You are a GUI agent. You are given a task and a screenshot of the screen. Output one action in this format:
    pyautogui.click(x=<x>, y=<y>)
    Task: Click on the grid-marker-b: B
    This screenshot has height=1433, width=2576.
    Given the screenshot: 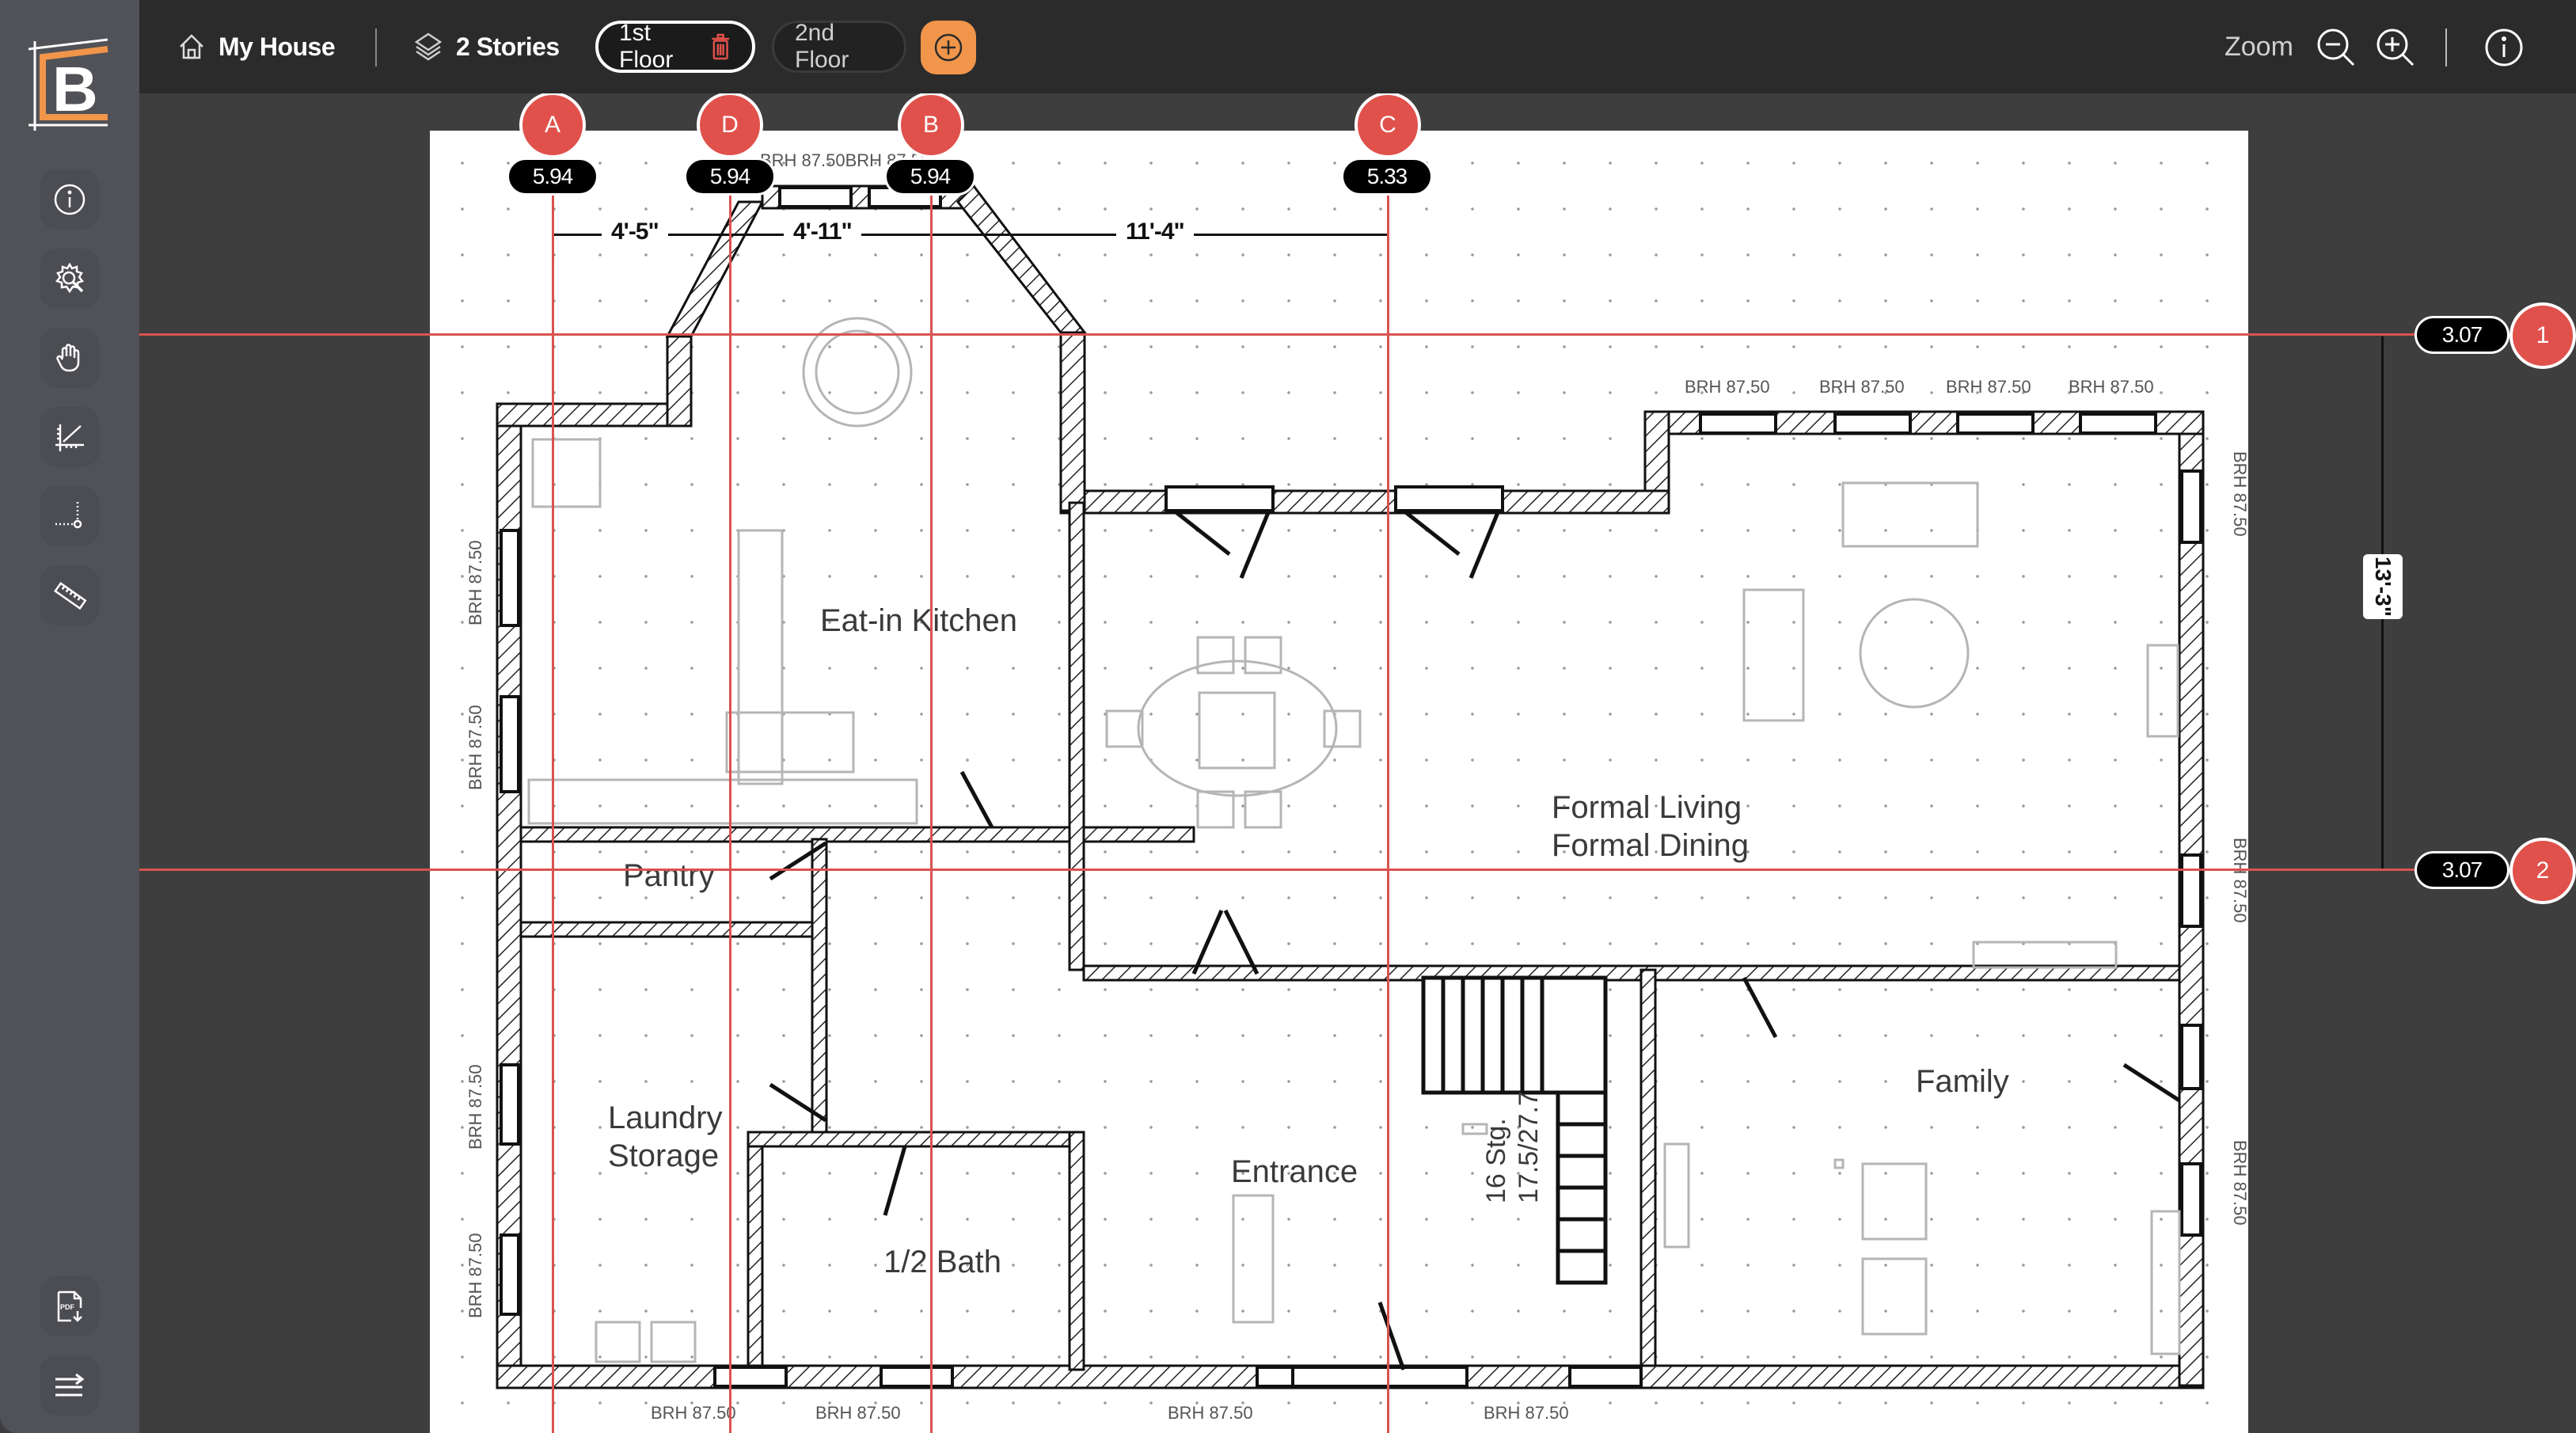 What is the action you would take?
    pyautogui.click(x=931, y=125)
    